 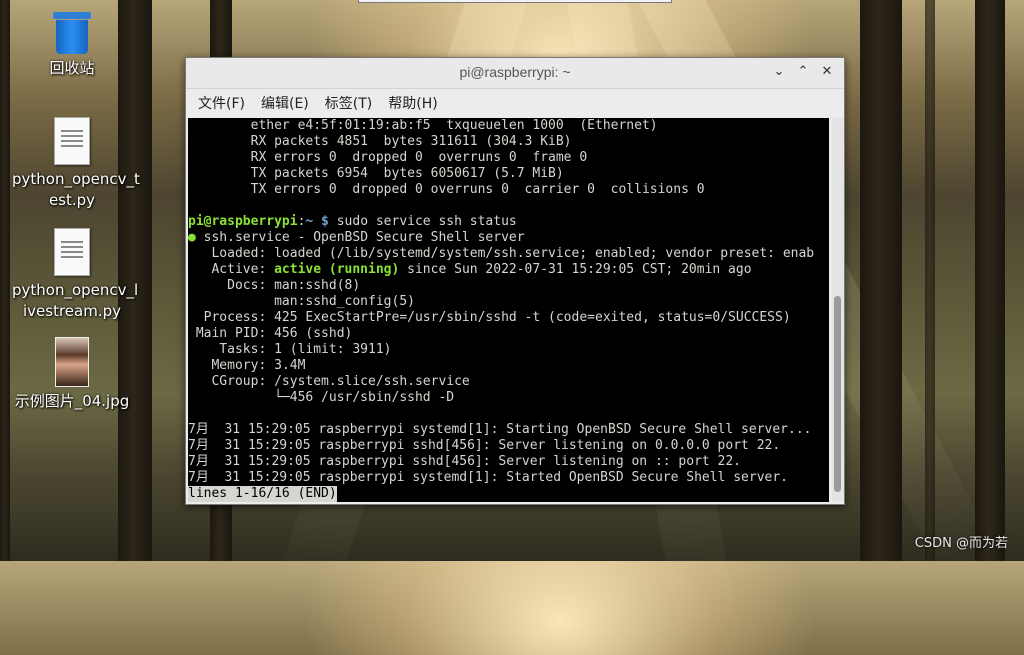 I want to click on menu-bar: 文件(F) 编辑(E) 标签(T) 帮助(H), so click(x=515, y=103).